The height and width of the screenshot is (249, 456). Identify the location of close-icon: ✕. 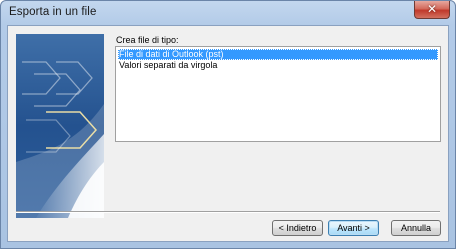
(432, 9).